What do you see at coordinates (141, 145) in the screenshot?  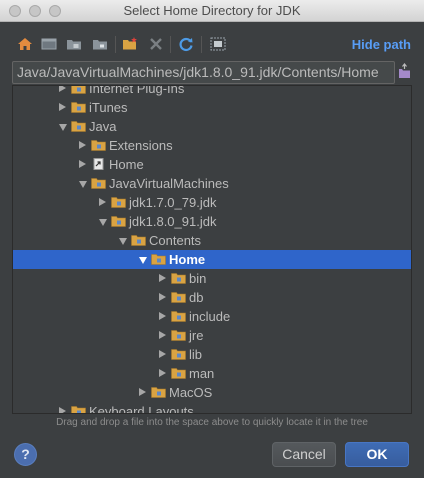 I see `tree-row-label: Extensions` at bounding box center [141, 145].